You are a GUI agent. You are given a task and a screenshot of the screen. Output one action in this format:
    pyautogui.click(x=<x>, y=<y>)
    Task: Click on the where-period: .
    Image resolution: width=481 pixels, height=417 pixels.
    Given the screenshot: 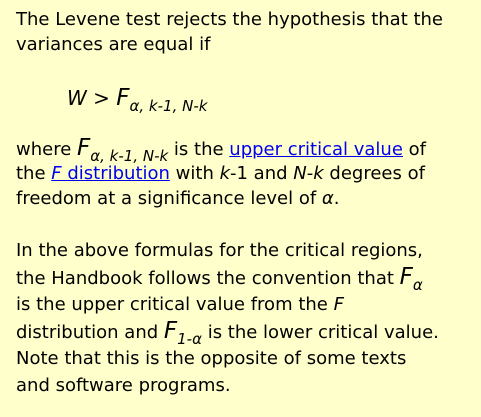 What is the action you would take?
    pyautogui.click(x=336, y=198)
    